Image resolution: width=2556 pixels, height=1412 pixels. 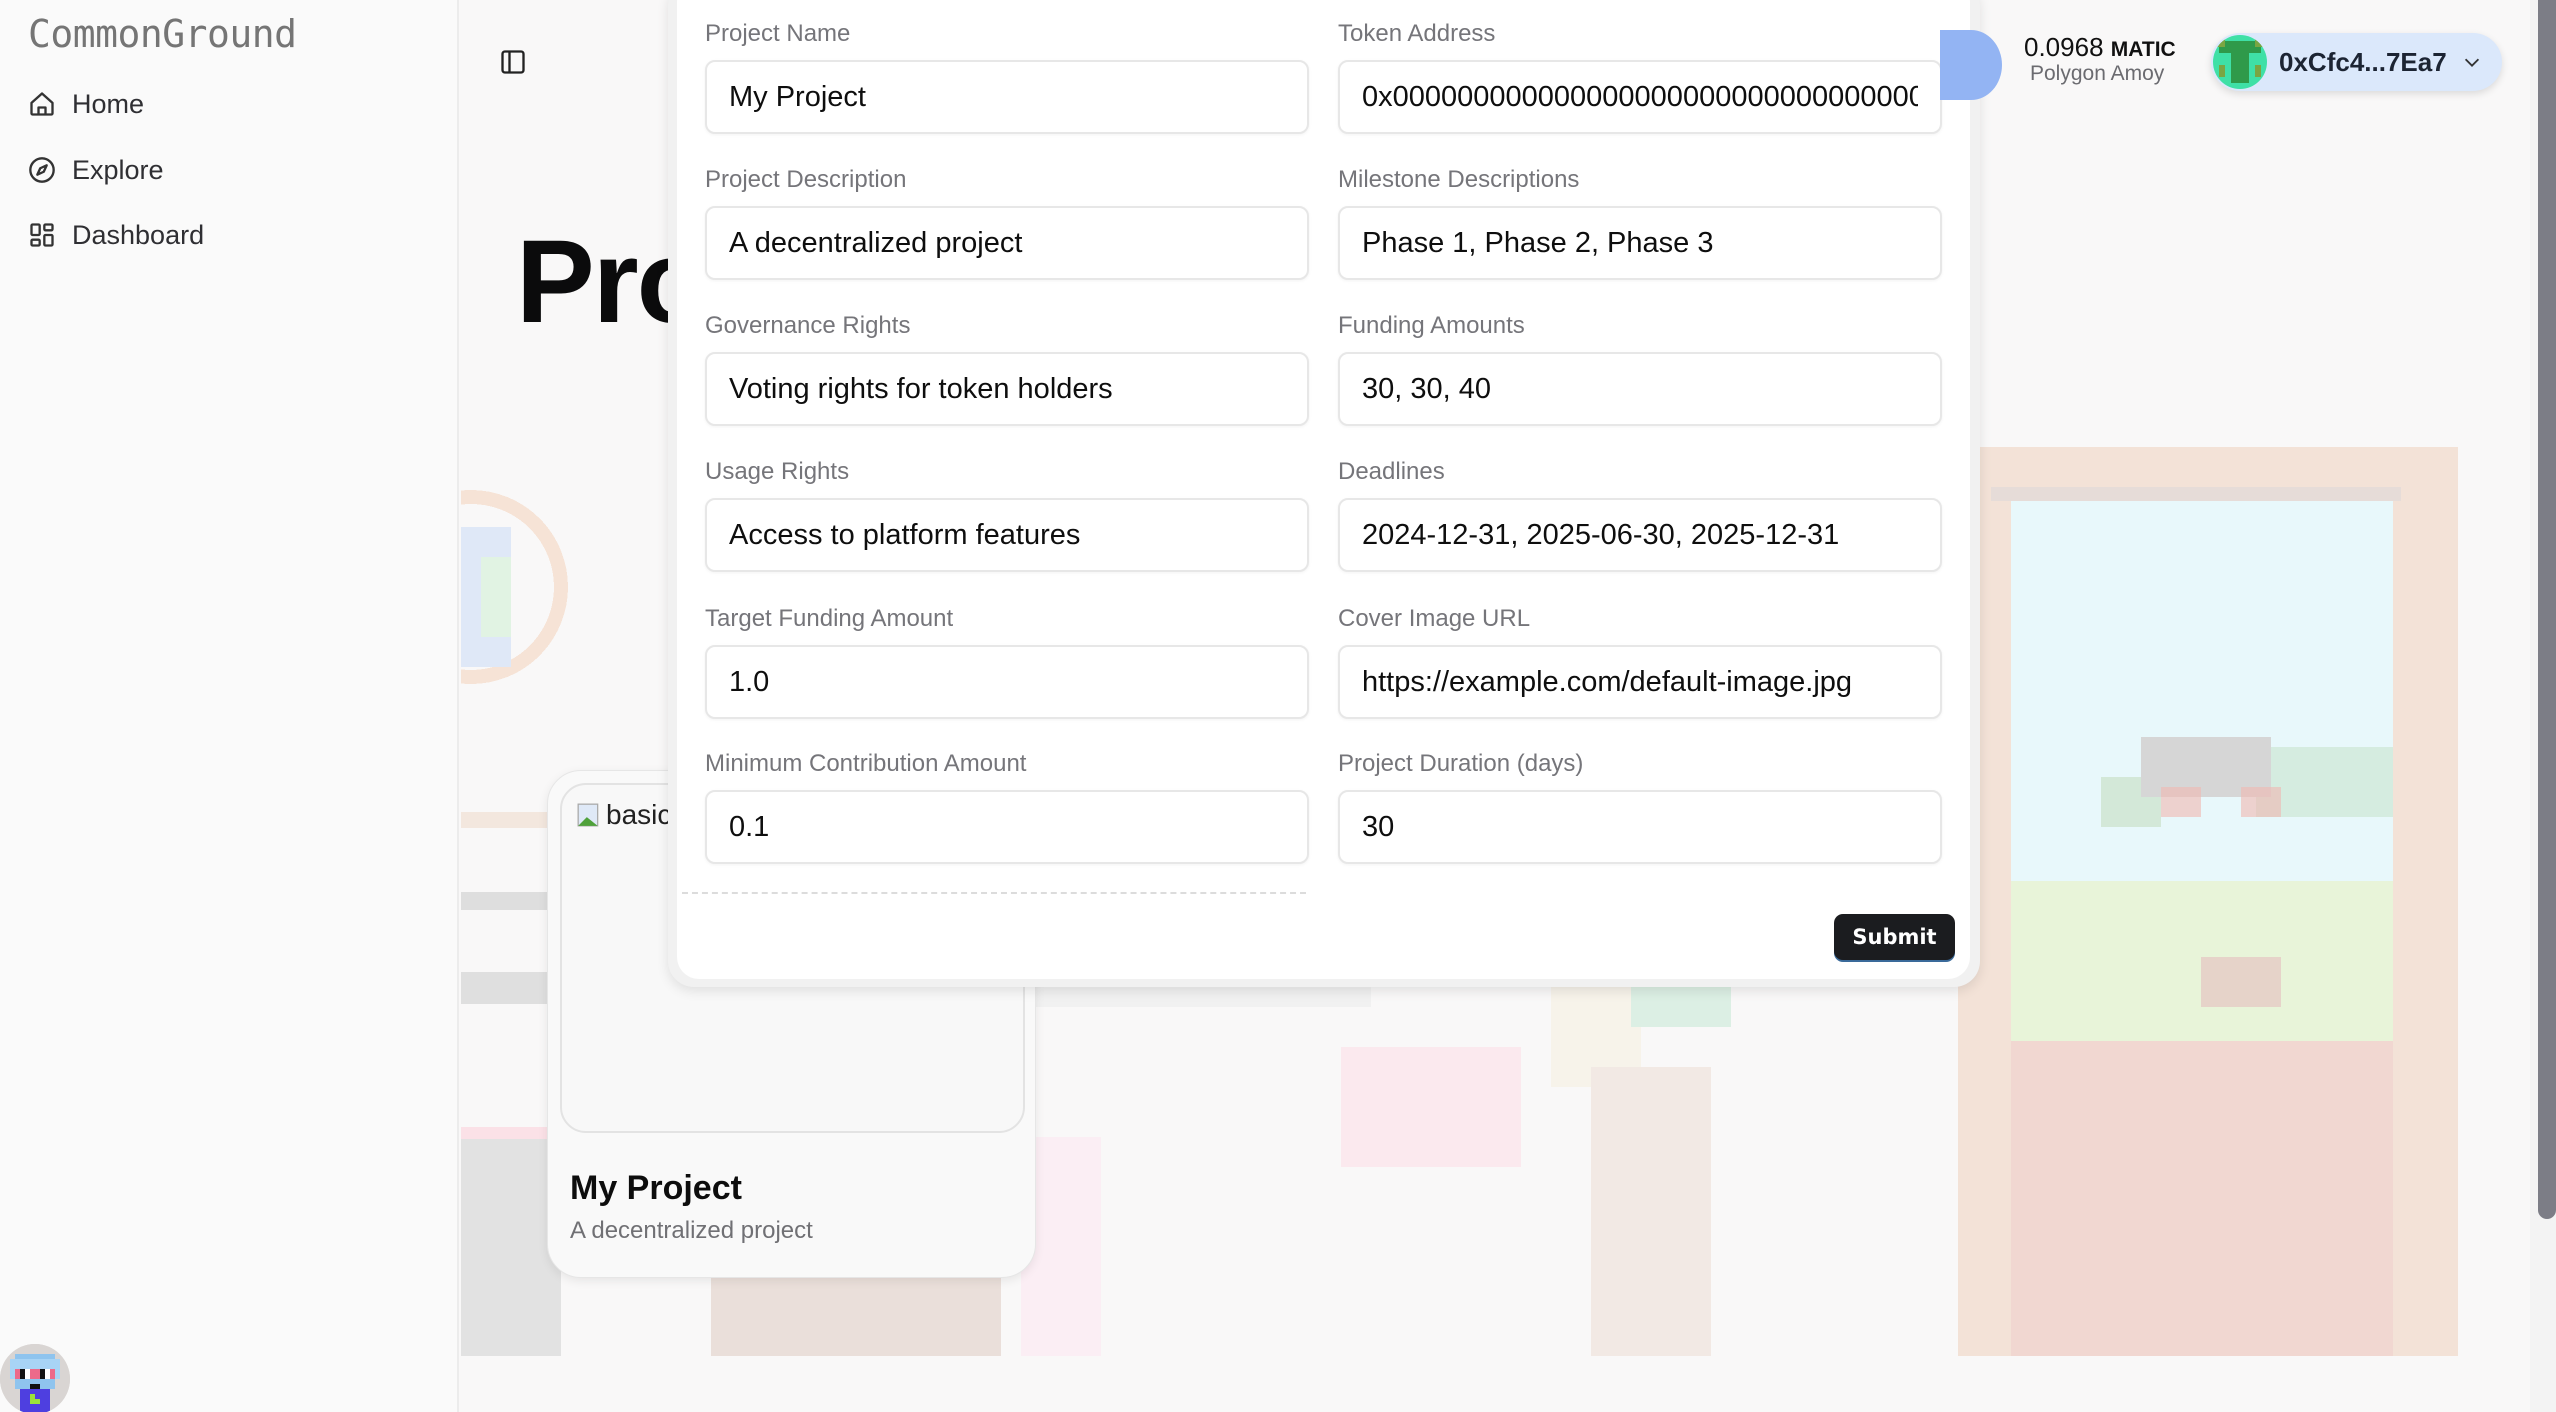 What do you see at coordinates (691, 1230) in the screenshot?
I see `project-card-description: A decentralized project` at bounding box center [691, 1230].